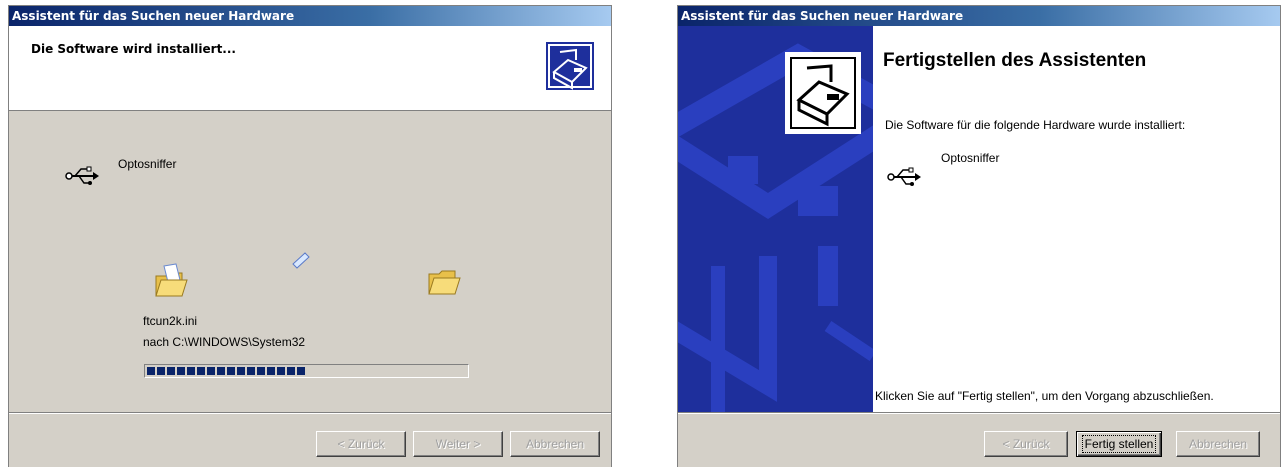 This screenshot has width=1286, height=467. What do you see at coordinates (458, 444) in the screenshot?
I see `next-button: Weiter >` at bounding box center [458, 444].